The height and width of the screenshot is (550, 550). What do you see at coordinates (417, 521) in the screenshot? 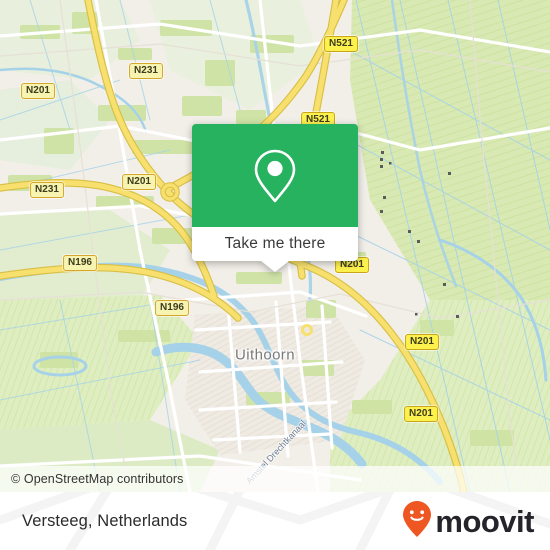
I see `moovit-smiley-pin-icon` at bounding box center [417, 521].